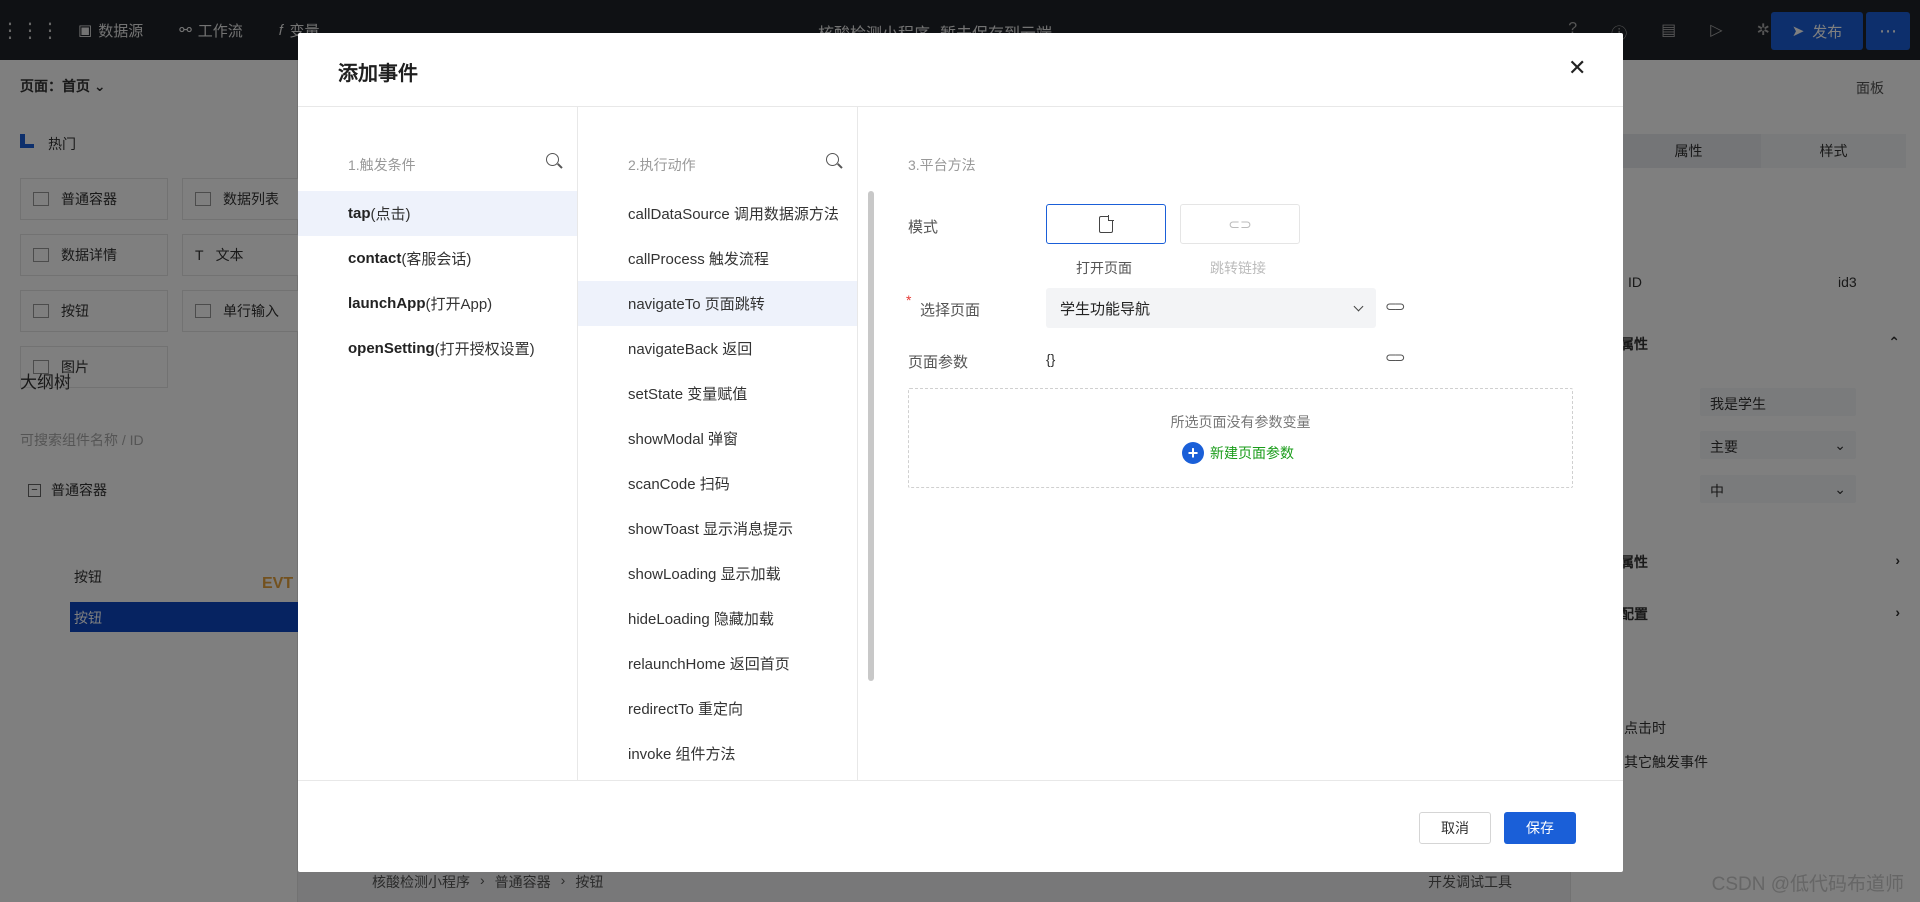 This screenshot has width=1920, height=902. What do you see at coordinates (1193, 453) in the screenshot?
I see `plus-icon: +` at bounding box center [1193, 453].